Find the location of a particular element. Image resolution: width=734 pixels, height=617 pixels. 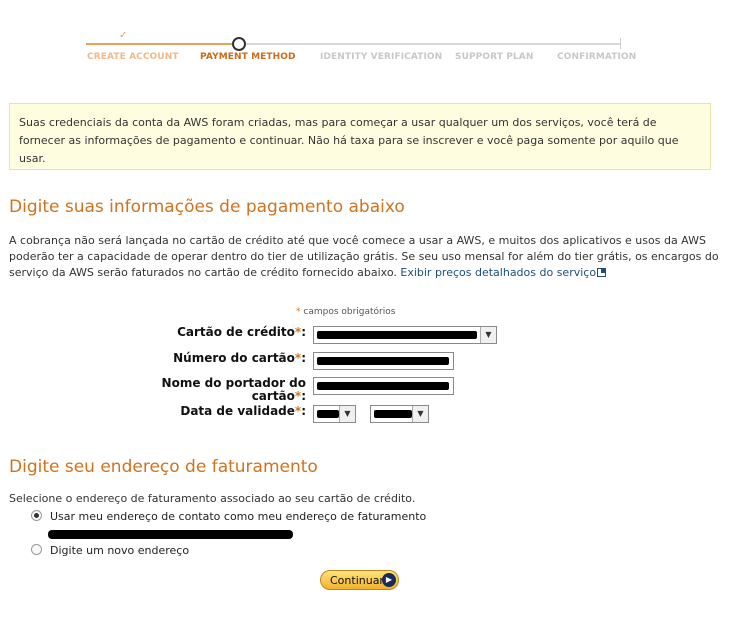

required-asterisk: * is located at coordinates (298, 312).